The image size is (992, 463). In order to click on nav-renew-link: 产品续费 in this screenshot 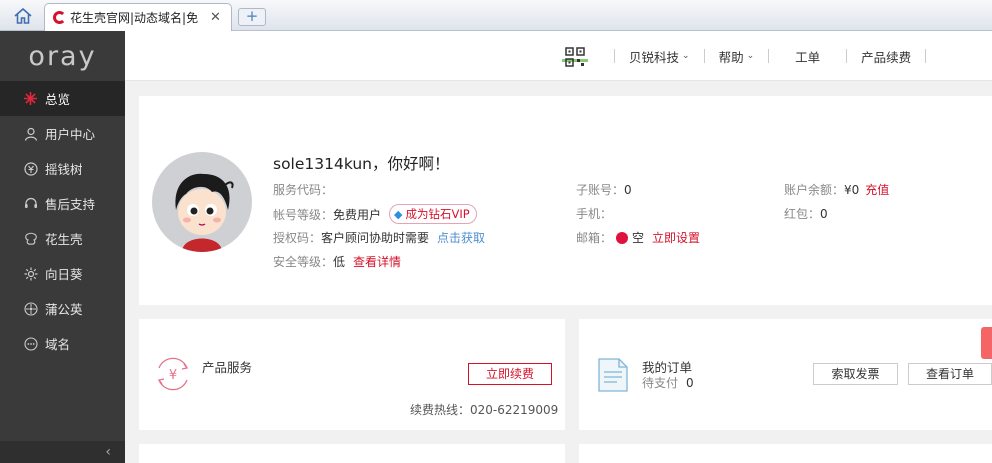, I will do `click(886, 56)`.